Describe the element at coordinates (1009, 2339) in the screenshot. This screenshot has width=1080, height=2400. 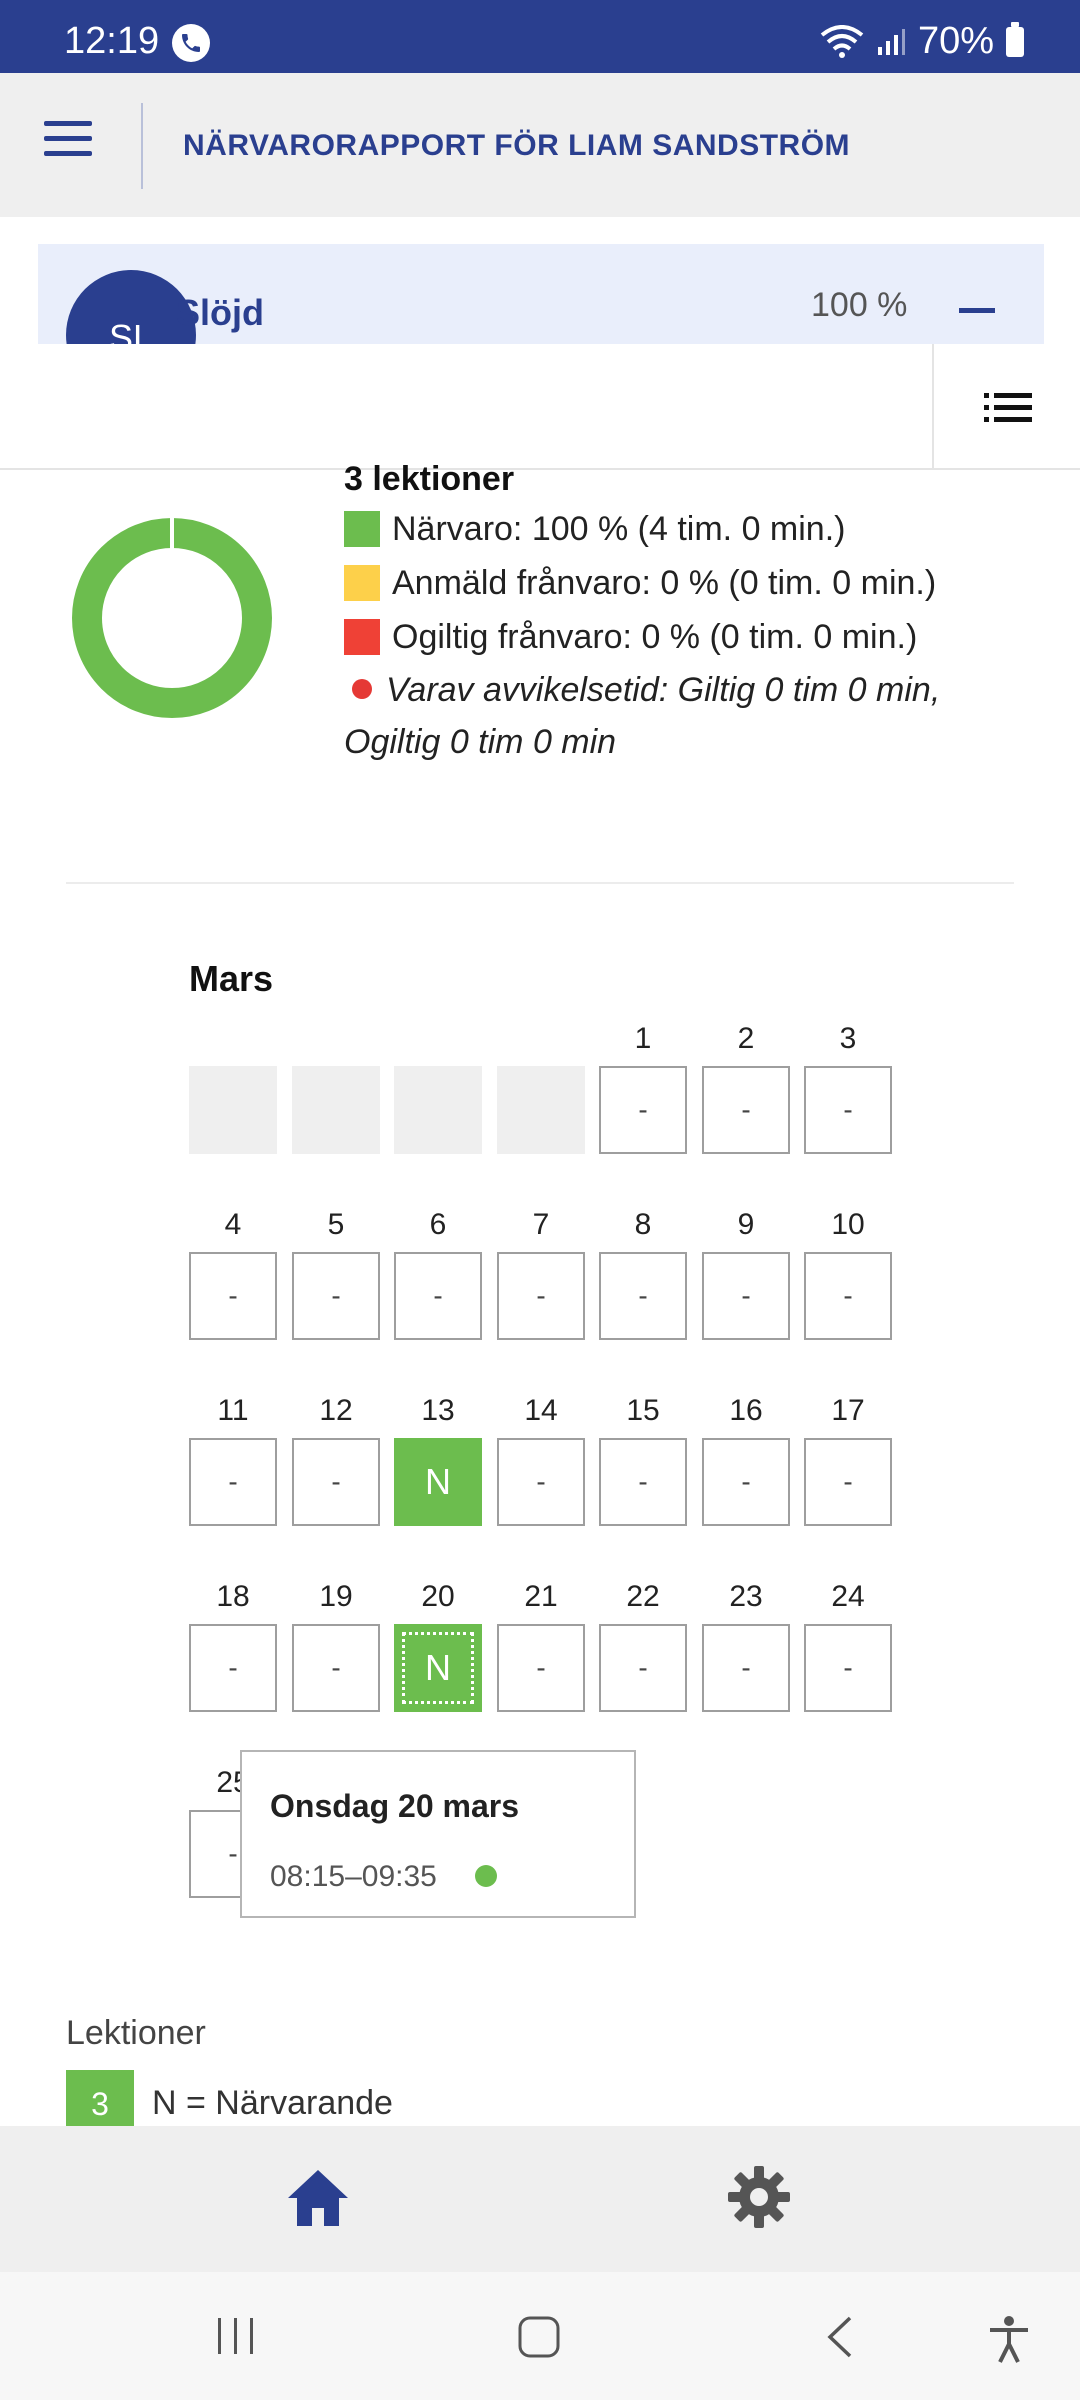
I see `accessibility-icon` at that location.